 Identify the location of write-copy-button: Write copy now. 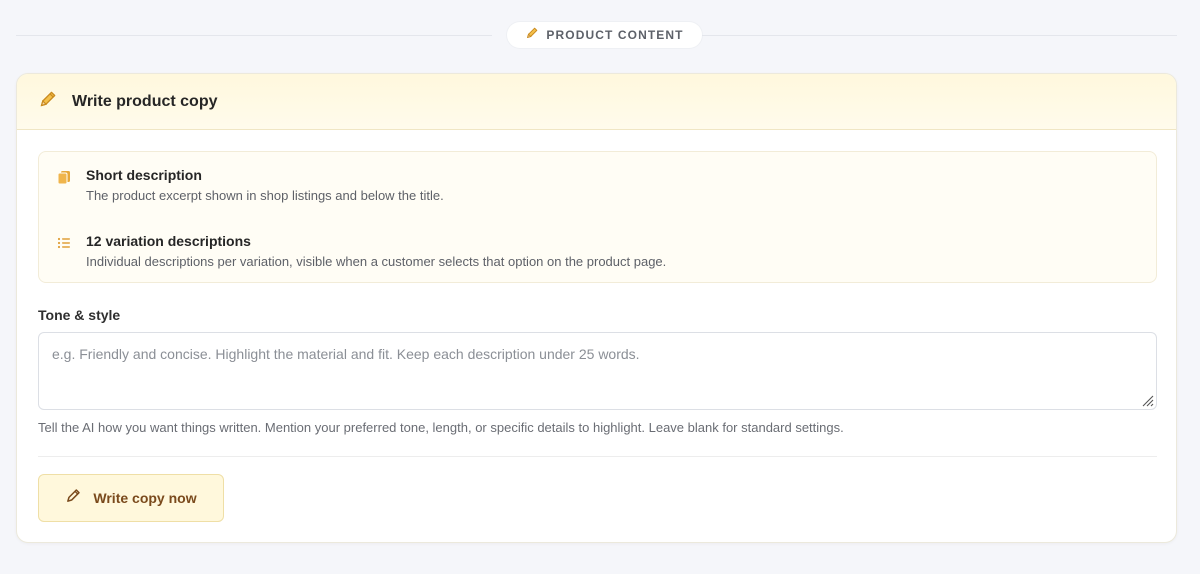
(131, 498).